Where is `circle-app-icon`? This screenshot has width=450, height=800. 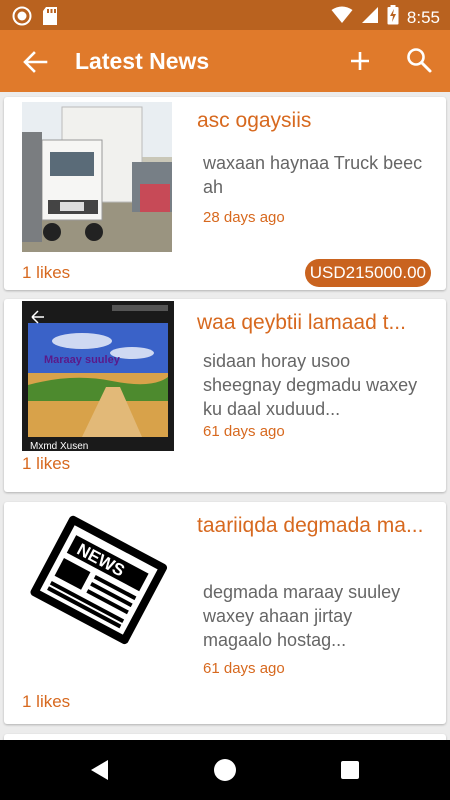 circle-app-icon is located at coordinates (22, 18).